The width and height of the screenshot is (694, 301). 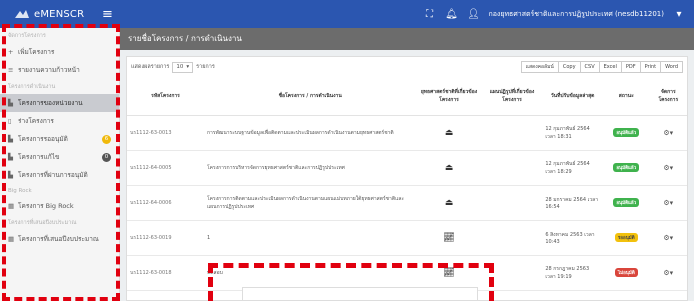 What do you see at coordinates (650, 67) in the screenshot?
I see `print-button: Print` at bounding box center [650, 67].